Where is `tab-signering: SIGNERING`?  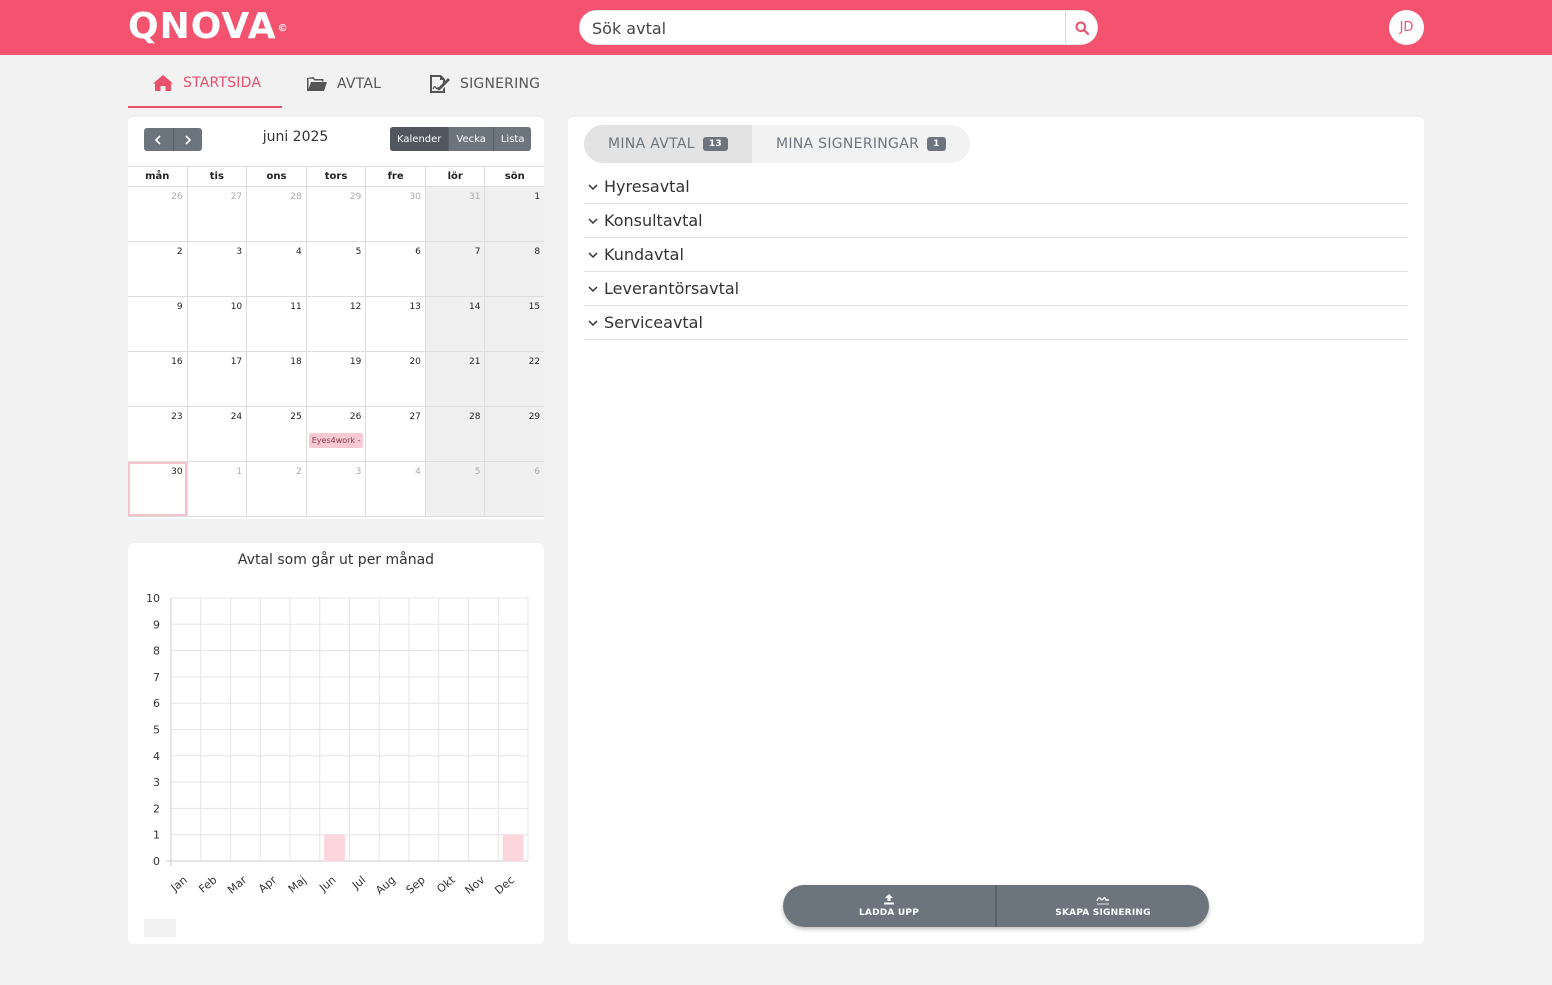 tab-signering: SIGNERING is located at coordinates (484, 84).